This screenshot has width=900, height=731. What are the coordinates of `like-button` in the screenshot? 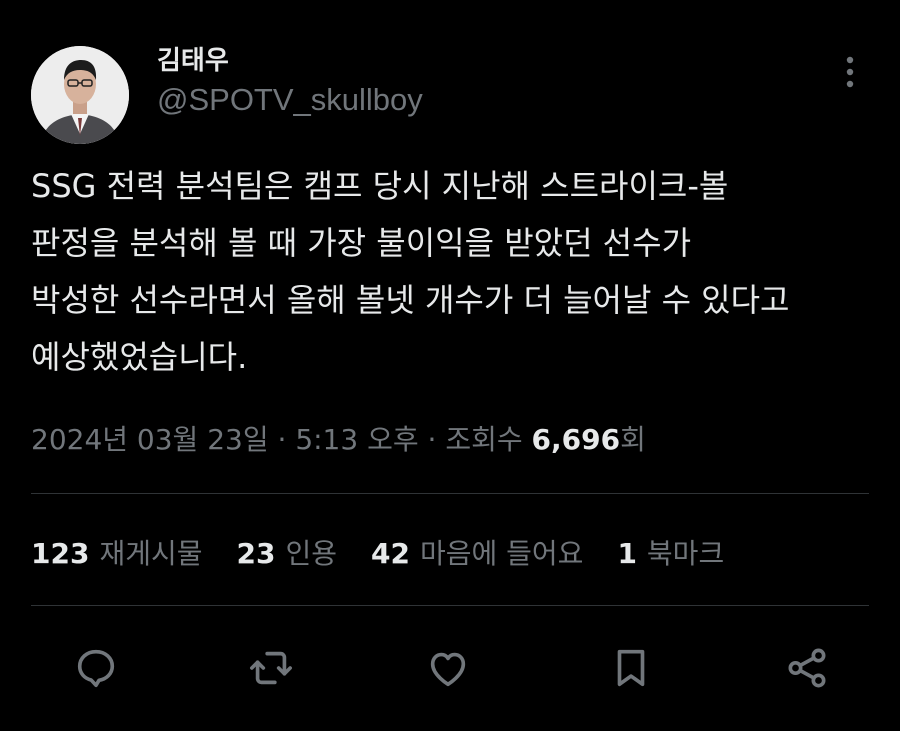 It's located at (448, 668).